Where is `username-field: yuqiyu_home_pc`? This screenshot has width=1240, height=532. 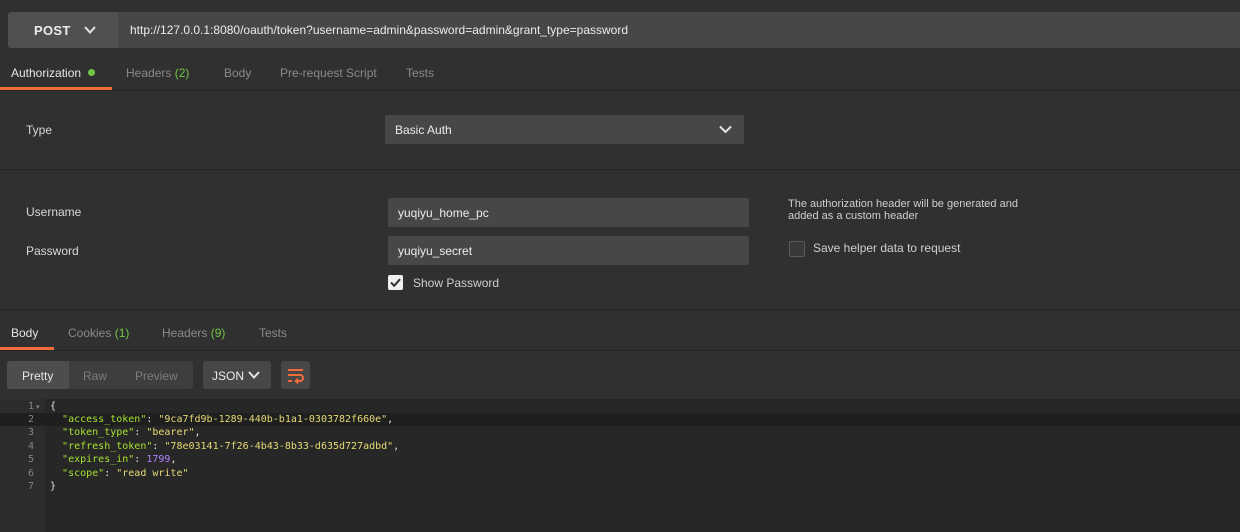 username-field: yuqiyu_home_pc is located at coordinates (568, 212).